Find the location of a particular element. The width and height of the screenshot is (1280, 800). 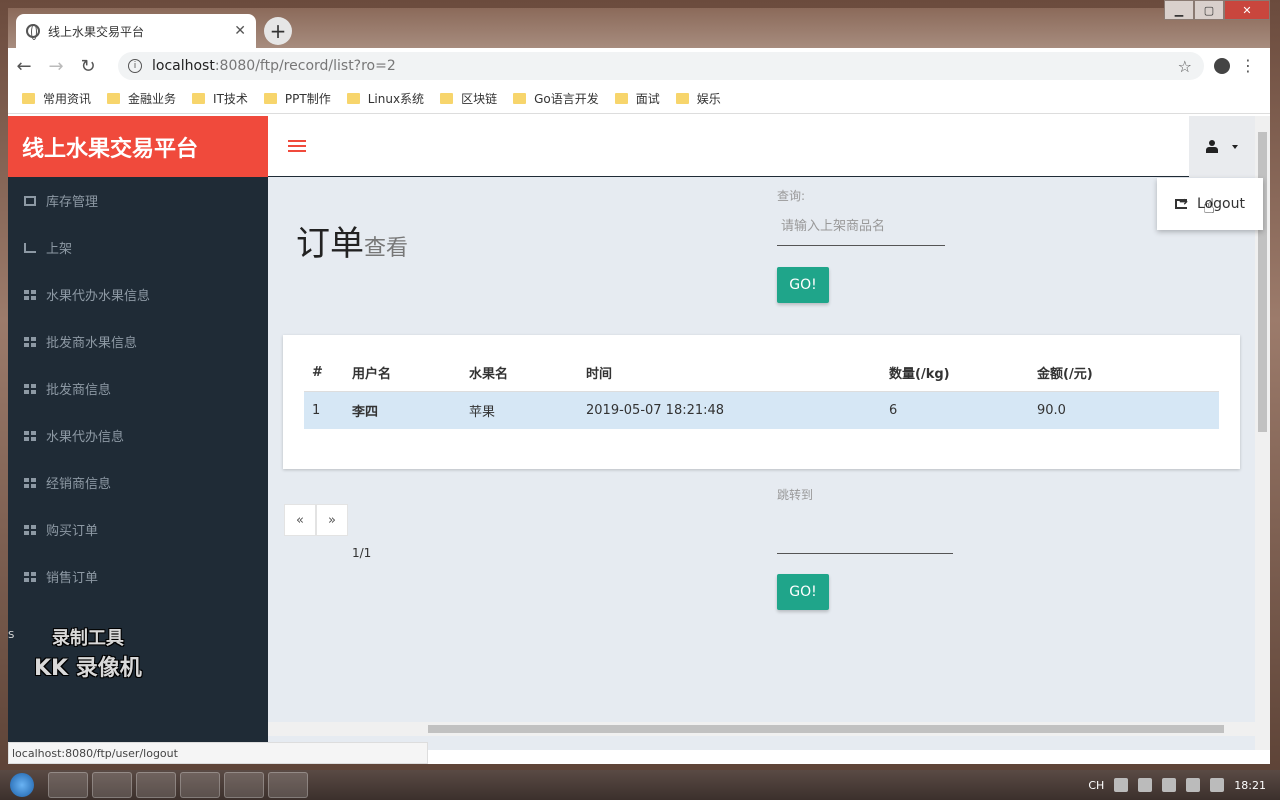

sidebar-item: 销售订单 is located at coordinates (138, 576).